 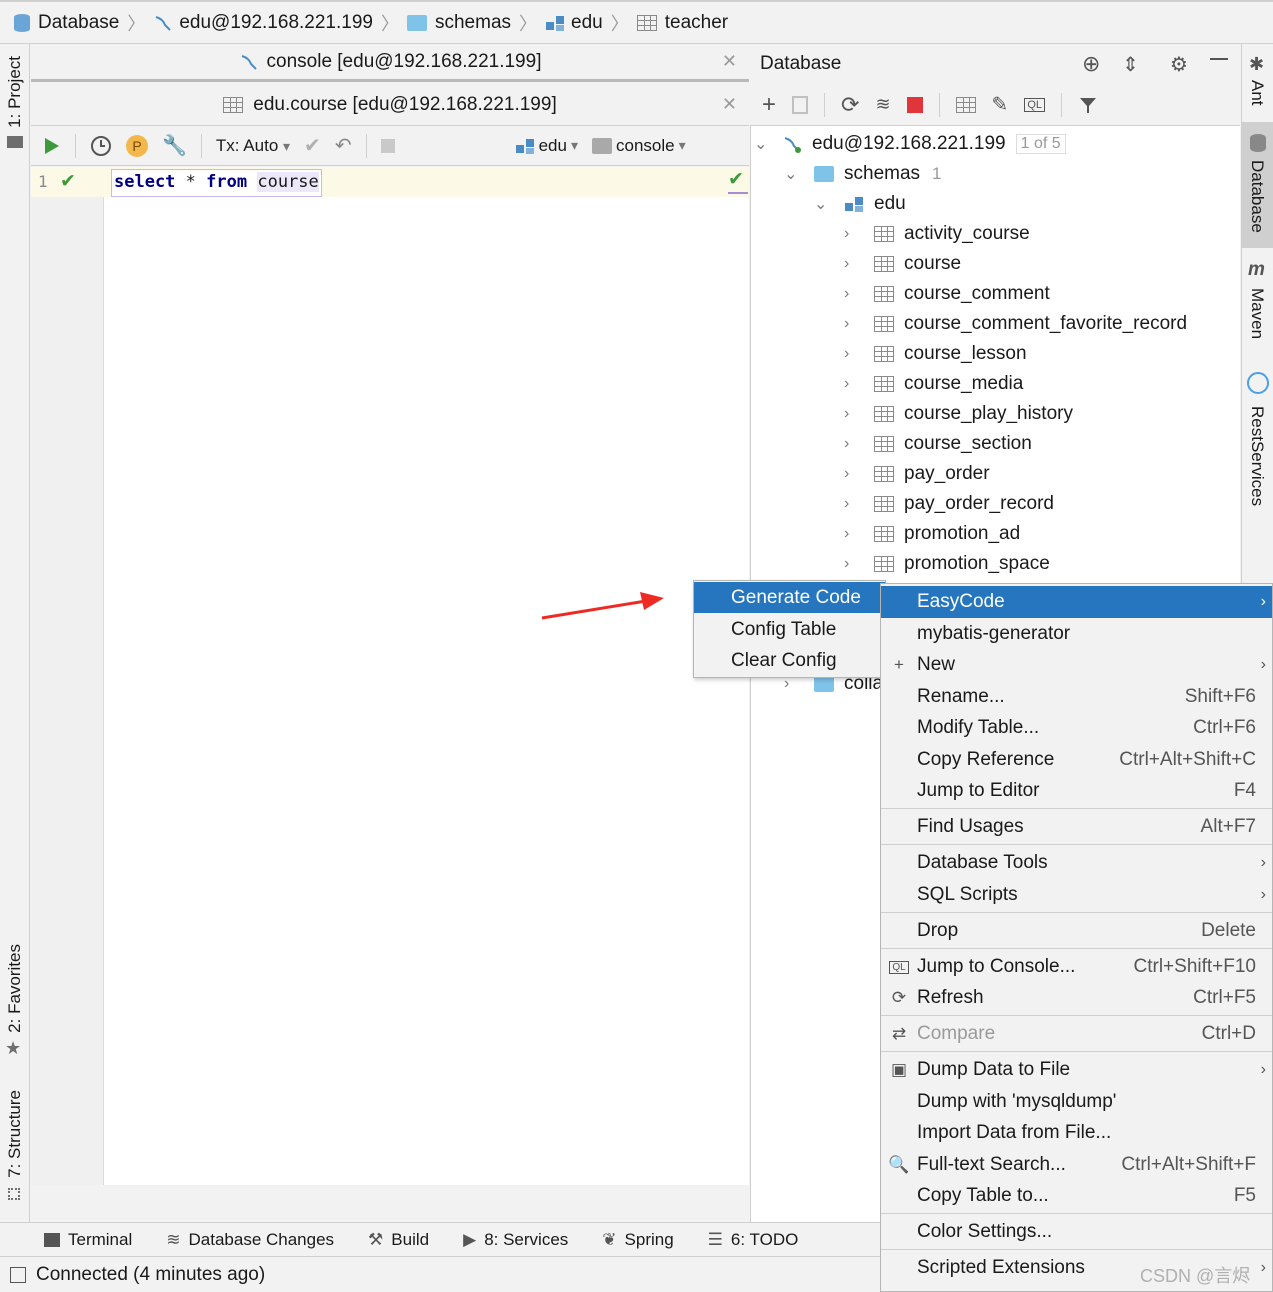 What do you see at coordinates (1076, 728) in the screenshot?
I see `menu-item-modify-table: Modify Table... Ctrl+F6` at bounding box center [1076, 728].